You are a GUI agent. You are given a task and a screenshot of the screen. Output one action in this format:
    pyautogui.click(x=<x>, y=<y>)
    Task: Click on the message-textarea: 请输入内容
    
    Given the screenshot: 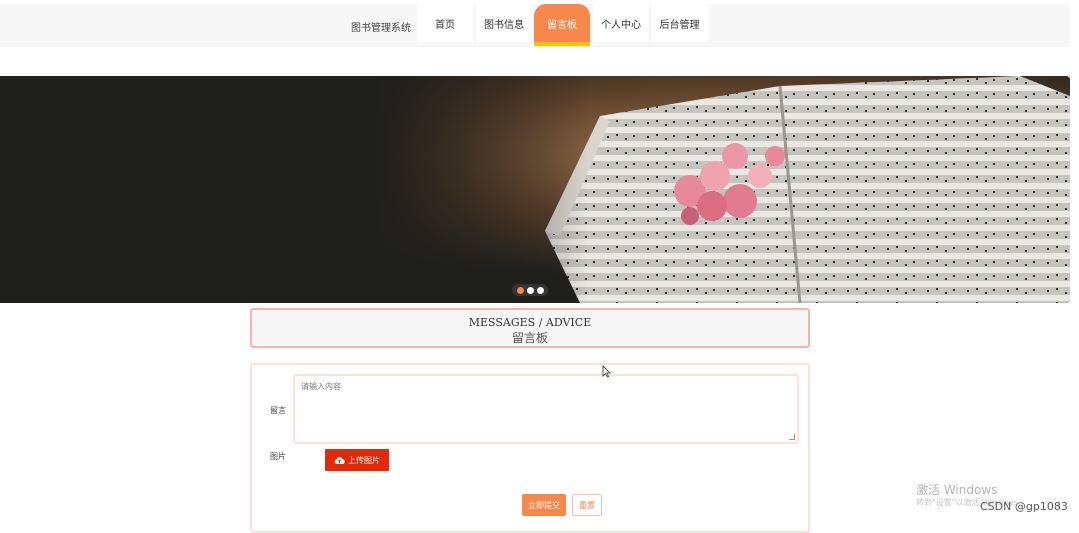 What is the action you would take?
    pyautogui.click(x=546, y=409)
    